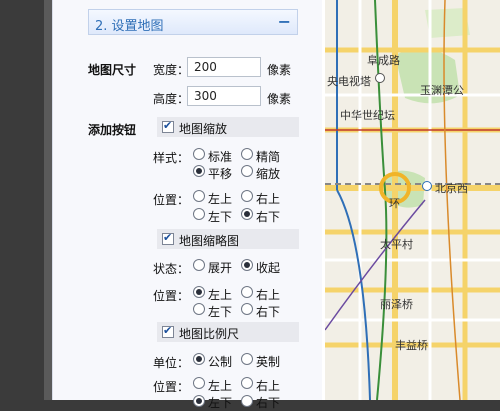 The height and width of the screenshot is (411, 500). Describe the element at coordinates (396, 244) in the screenshot. I see `map-label: 太平村` at that location.